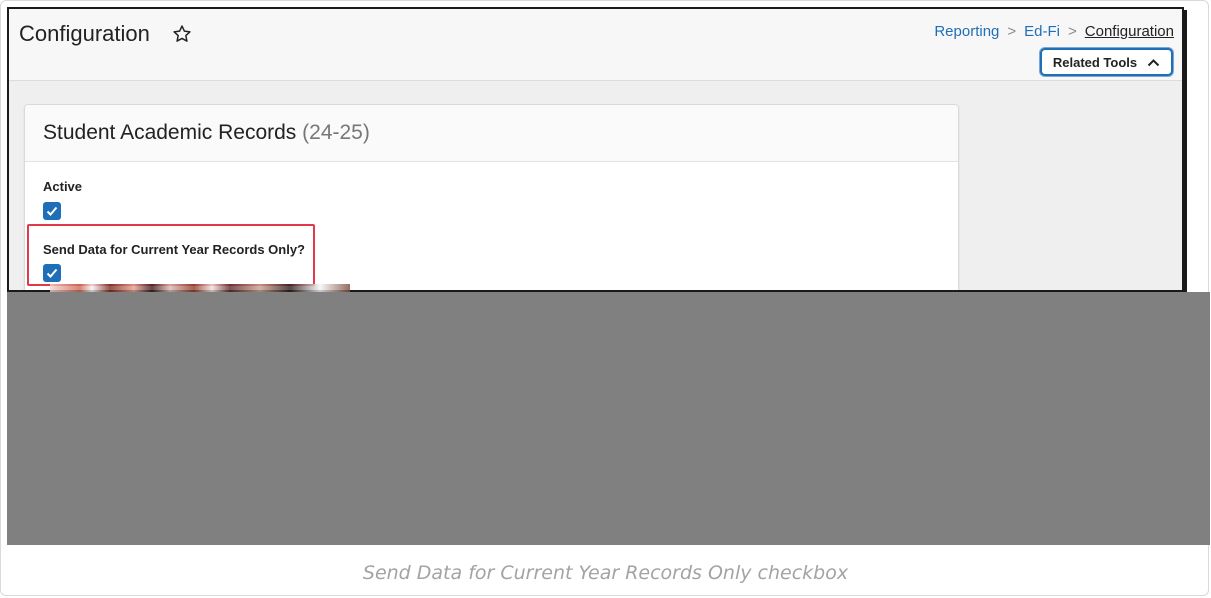 This screenshot has width=1211, height=598. Describe the element at coordinates (63, 186) in the screenshot. I see `active-label: Active` at that location.